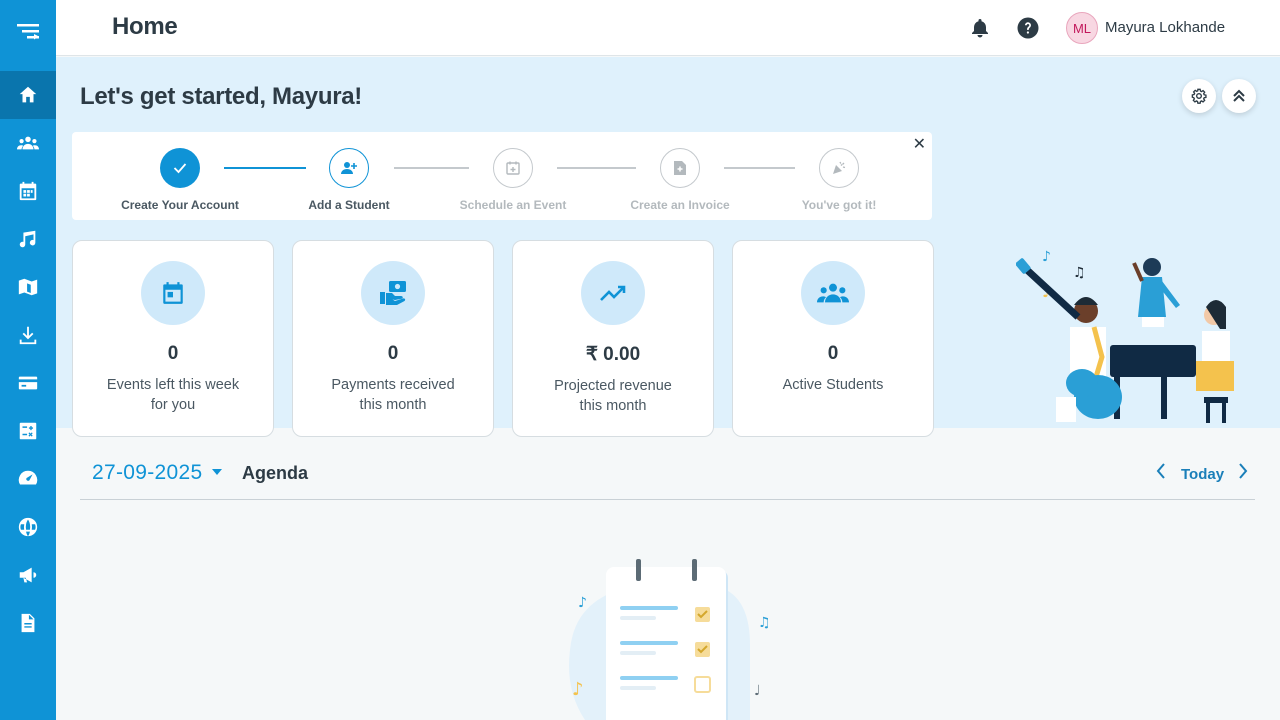 The height and width of the screenshot is (720, 1280). I want to click on sidebar-item-documents, so click(28, 623).